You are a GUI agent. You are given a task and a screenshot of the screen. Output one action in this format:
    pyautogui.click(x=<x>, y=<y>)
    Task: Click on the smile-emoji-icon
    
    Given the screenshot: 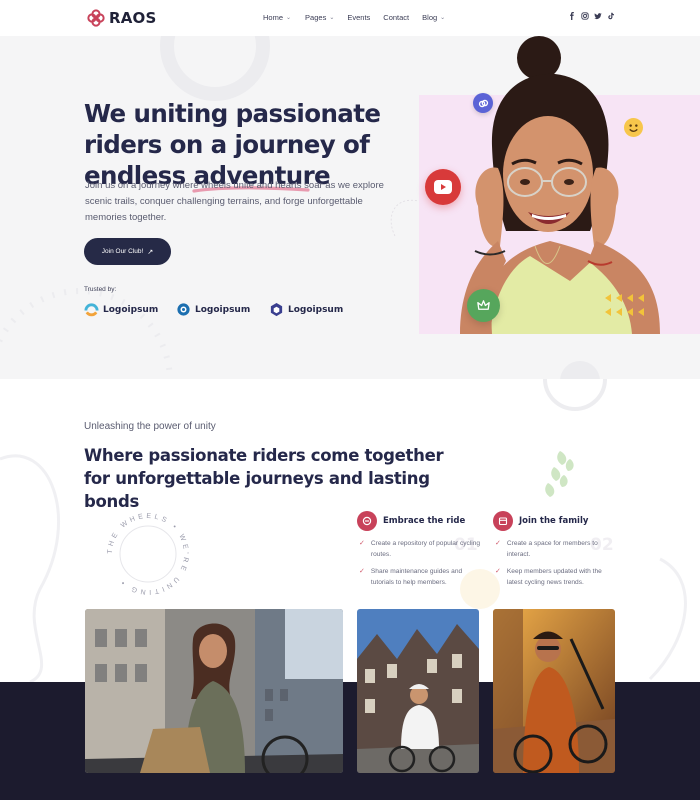 What is the action you would take?
    pyautogui.click(x=633, y=127)
    